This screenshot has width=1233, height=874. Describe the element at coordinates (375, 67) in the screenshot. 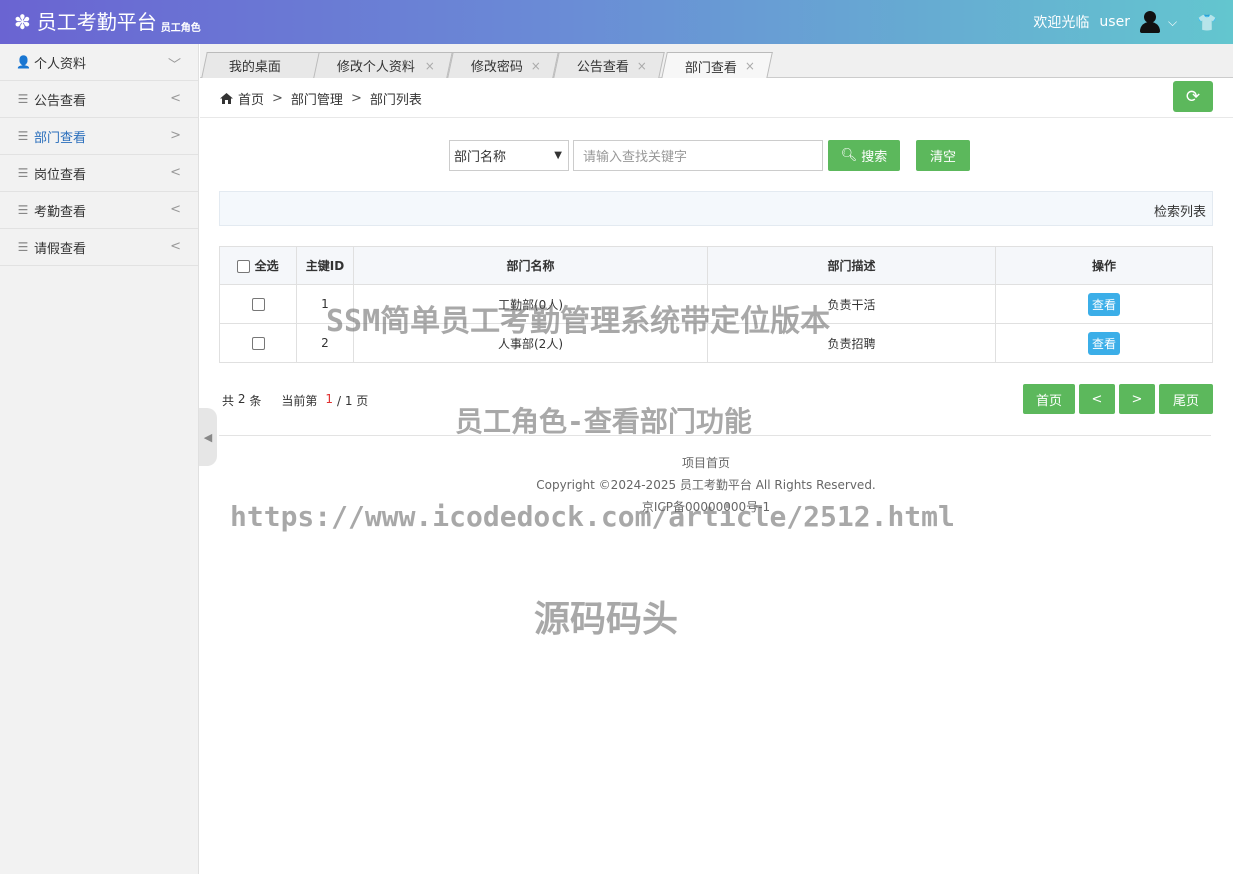

I see `tab-label: 修改个人资料` at that location.